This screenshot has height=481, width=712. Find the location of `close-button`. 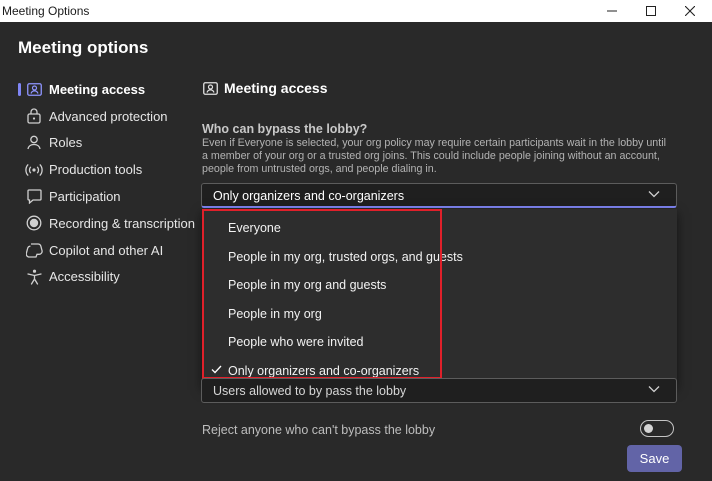

close-button is located at coordinates (690, 11).